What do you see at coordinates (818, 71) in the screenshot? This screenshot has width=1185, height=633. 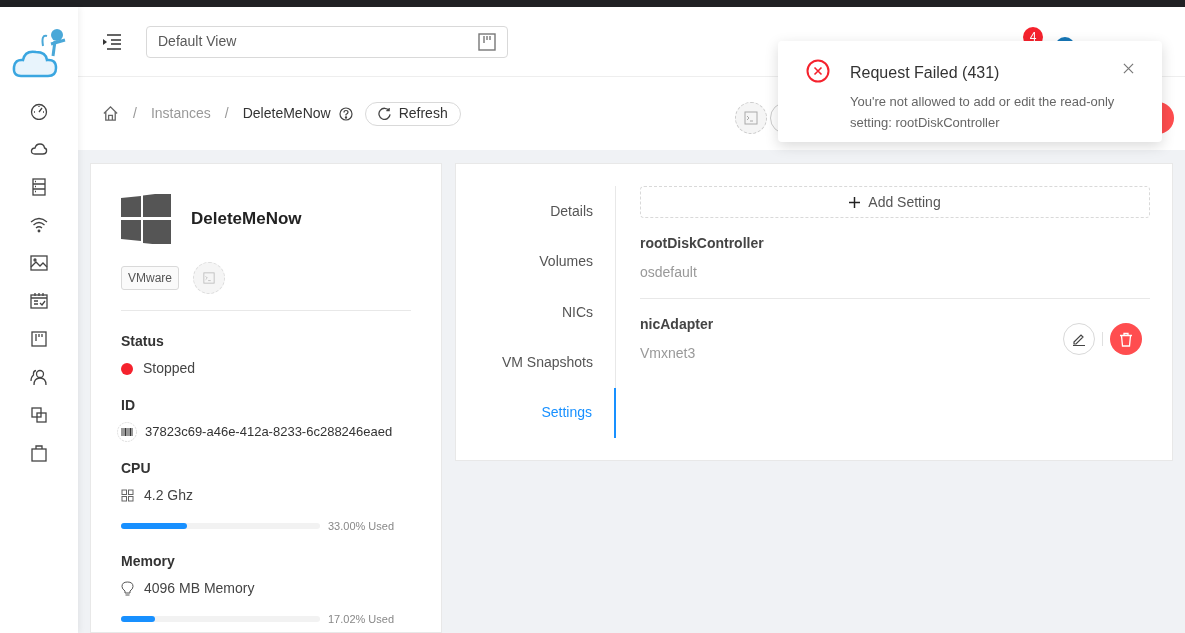 I see `error-icon` at bounding box center [818, 71].